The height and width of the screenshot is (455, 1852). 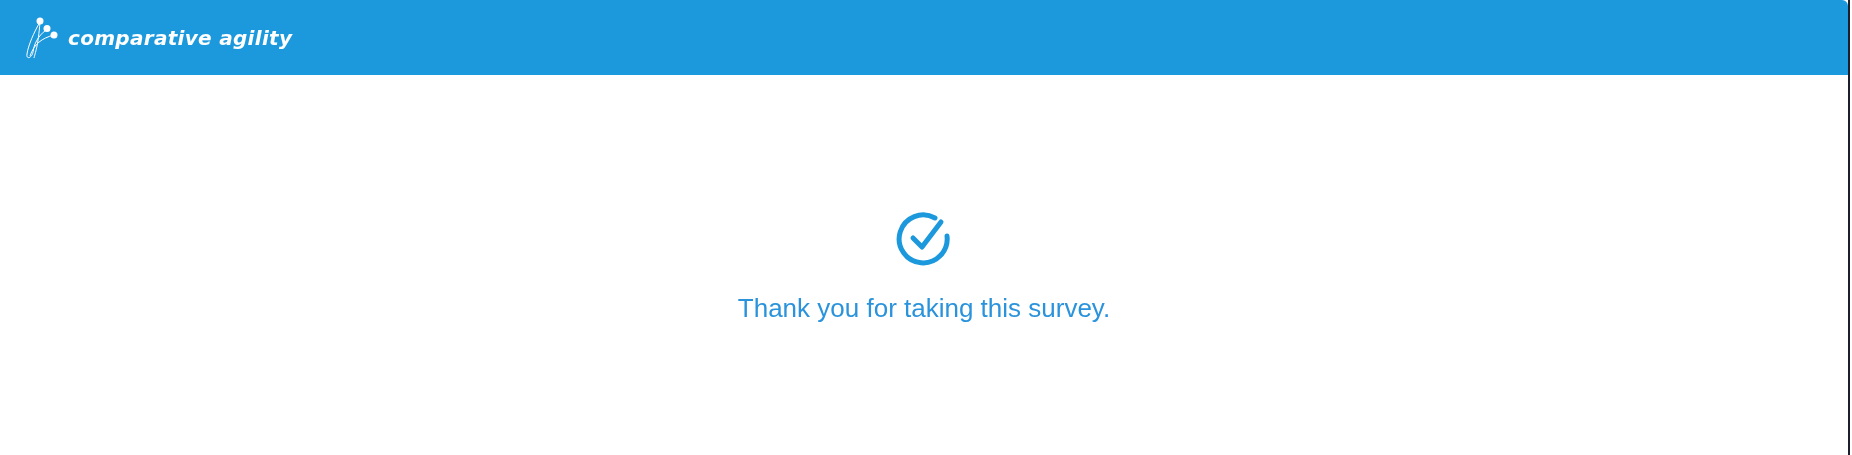 What do you see at coordinates (42, 37) in the screenshot?
I see `logo-icon` at bounding box center [42, 37].